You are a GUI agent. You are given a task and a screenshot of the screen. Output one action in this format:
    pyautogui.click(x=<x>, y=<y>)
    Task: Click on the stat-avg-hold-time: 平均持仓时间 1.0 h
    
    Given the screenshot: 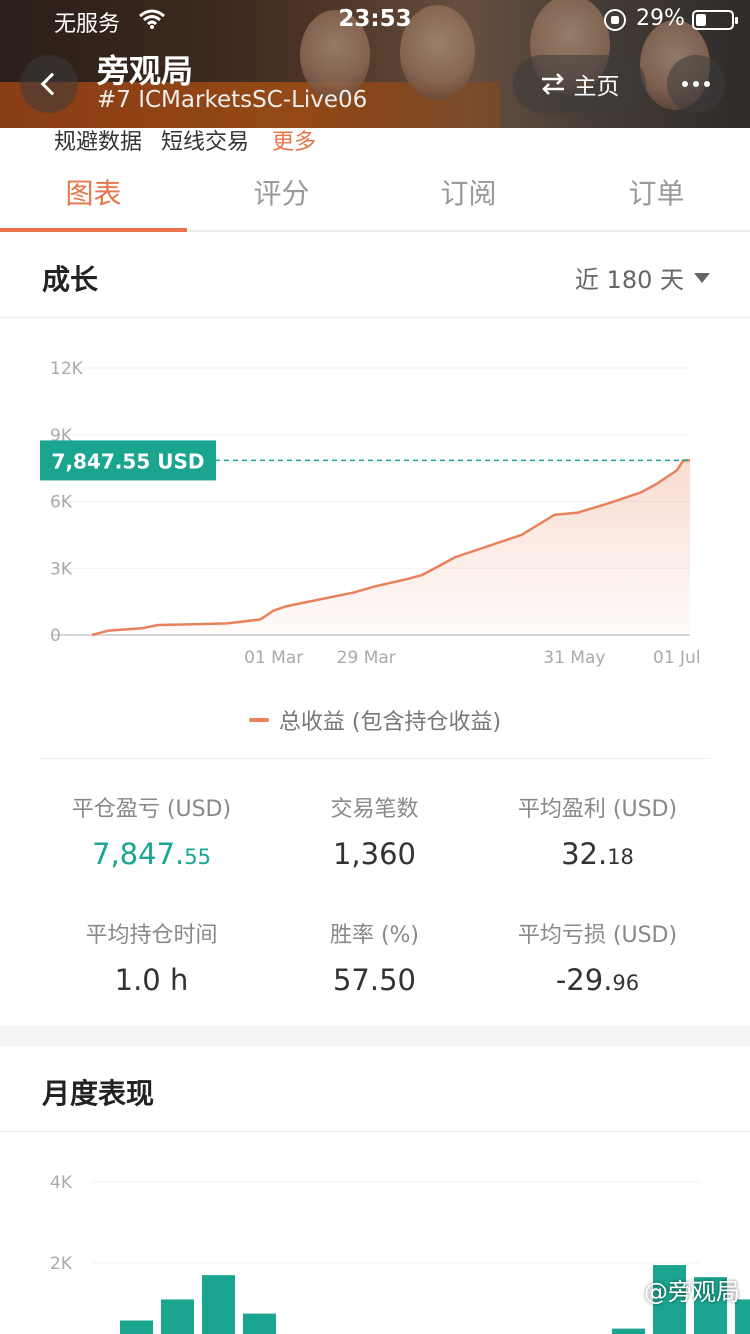 What is the action you would take?
    pyautogui.click(x=151, y=957)
    